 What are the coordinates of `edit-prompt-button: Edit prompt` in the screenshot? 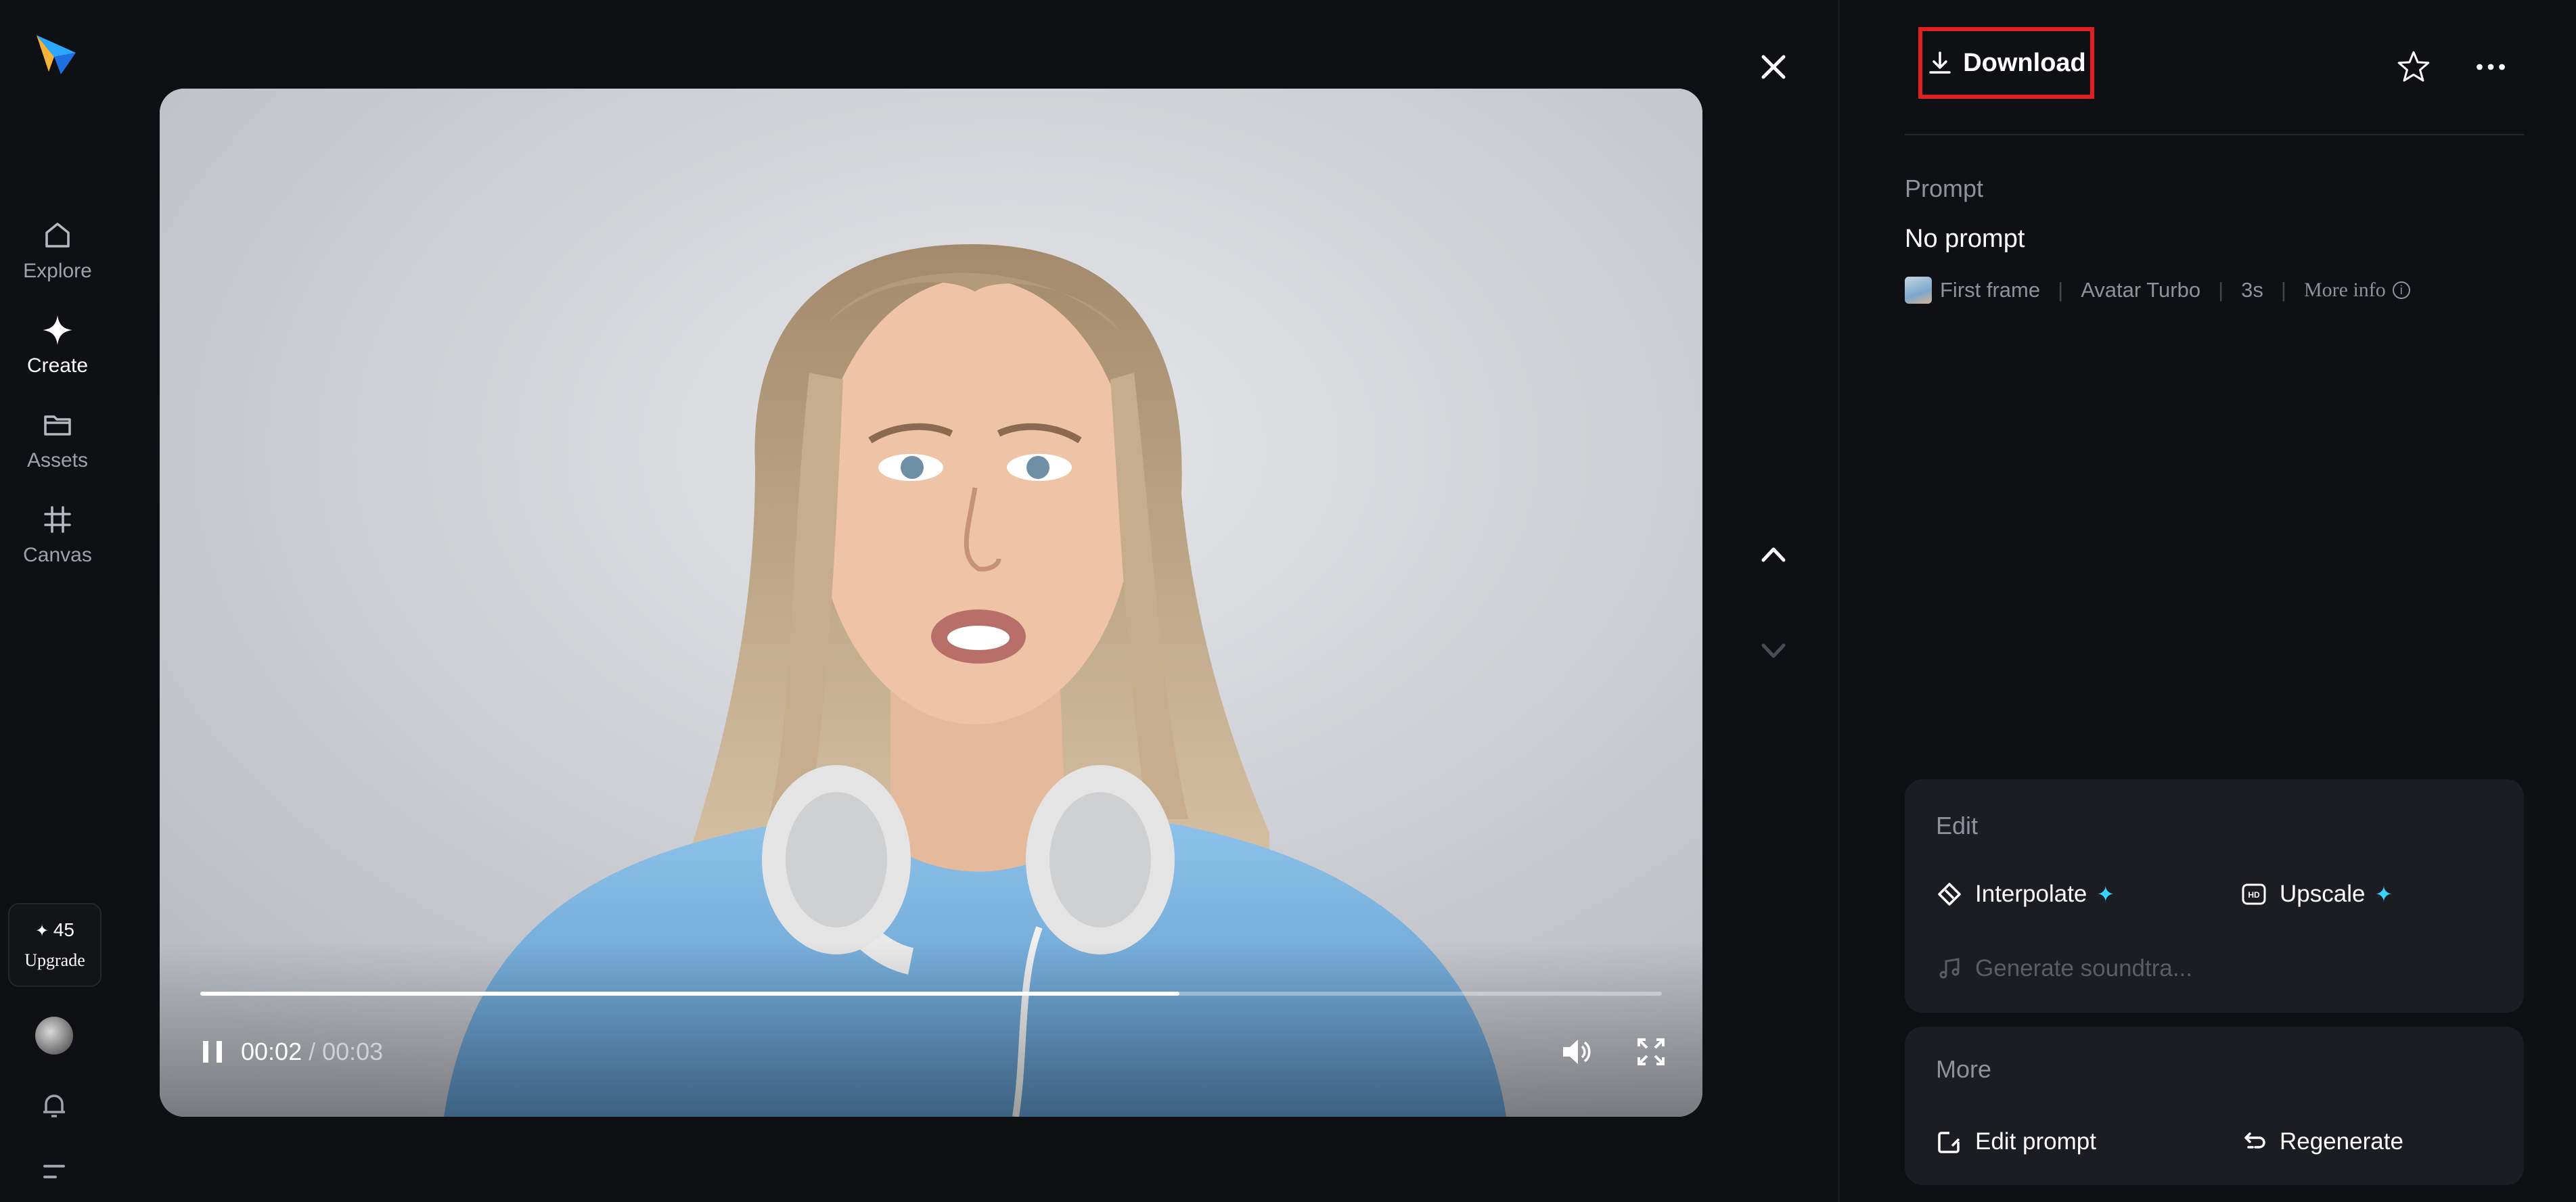 It's located at (2016, 1142).